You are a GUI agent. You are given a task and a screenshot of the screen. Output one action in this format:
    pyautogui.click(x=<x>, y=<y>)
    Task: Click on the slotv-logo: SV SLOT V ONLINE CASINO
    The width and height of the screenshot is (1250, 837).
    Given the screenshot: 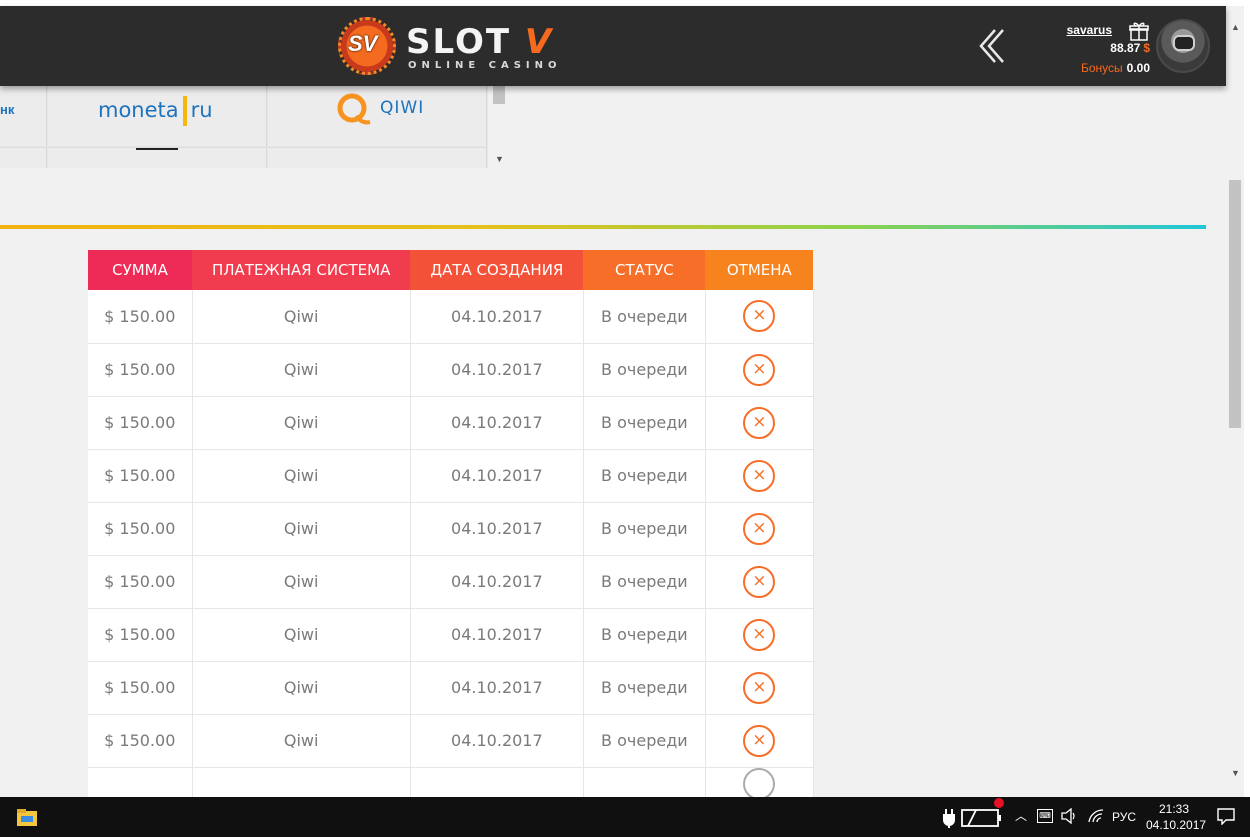 What is the action you would take?
    pyautogui.click(x=451, y=46)
    